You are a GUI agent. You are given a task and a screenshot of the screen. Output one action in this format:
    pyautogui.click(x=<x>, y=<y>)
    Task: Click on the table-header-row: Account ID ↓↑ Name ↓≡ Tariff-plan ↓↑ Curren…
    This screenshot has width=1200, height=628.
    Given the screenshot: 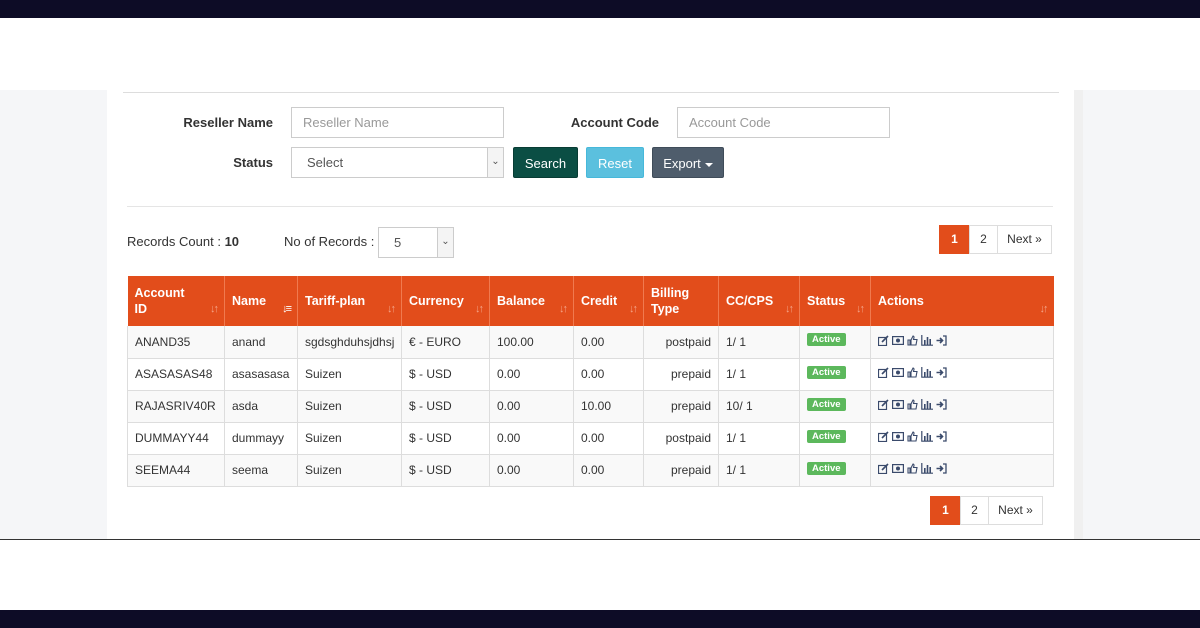 What is the action you would take?
    pyautogui.click(x=590, y=301)
    